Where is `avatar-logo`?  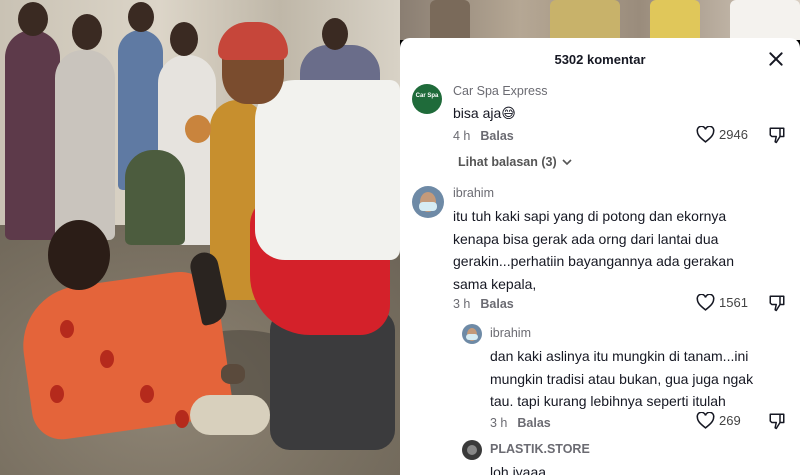
avatar-logo is located at coordinates (472, 450).